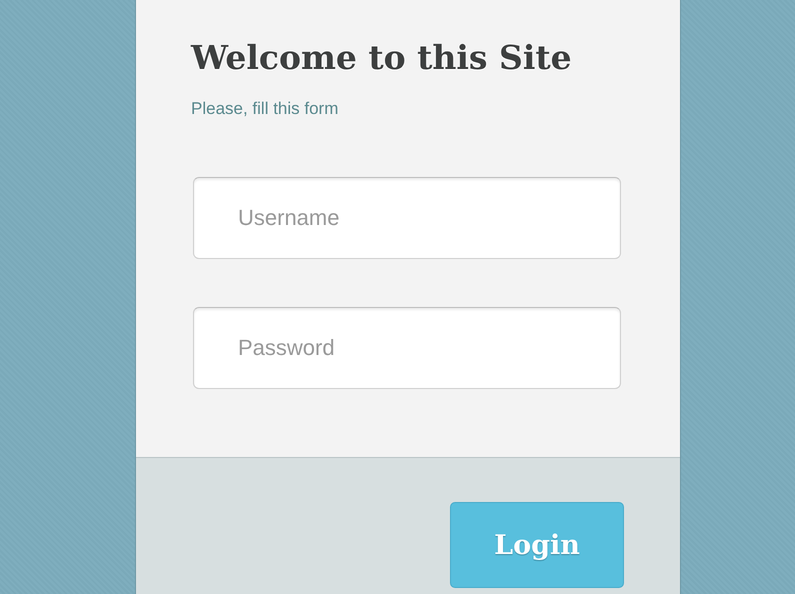 Image resolution: width=795 pixels, height=594 pixels. Describe the element at coordinates (382, 57) in the screenshot. I see `form-title: Welcome to this Site` at that location.